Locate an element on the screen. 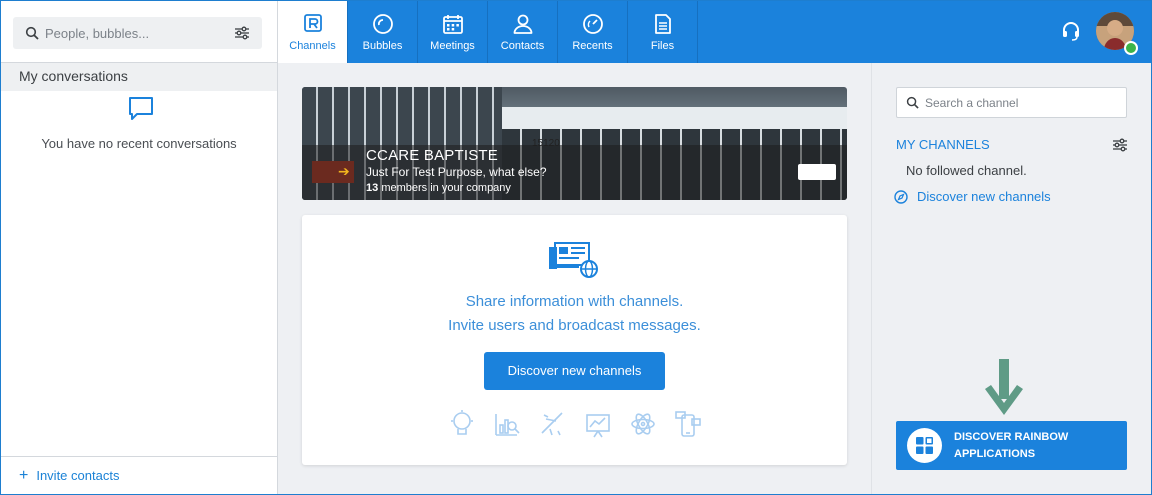  search-placeholder: Search a channel is located at coordinates (972, 102).